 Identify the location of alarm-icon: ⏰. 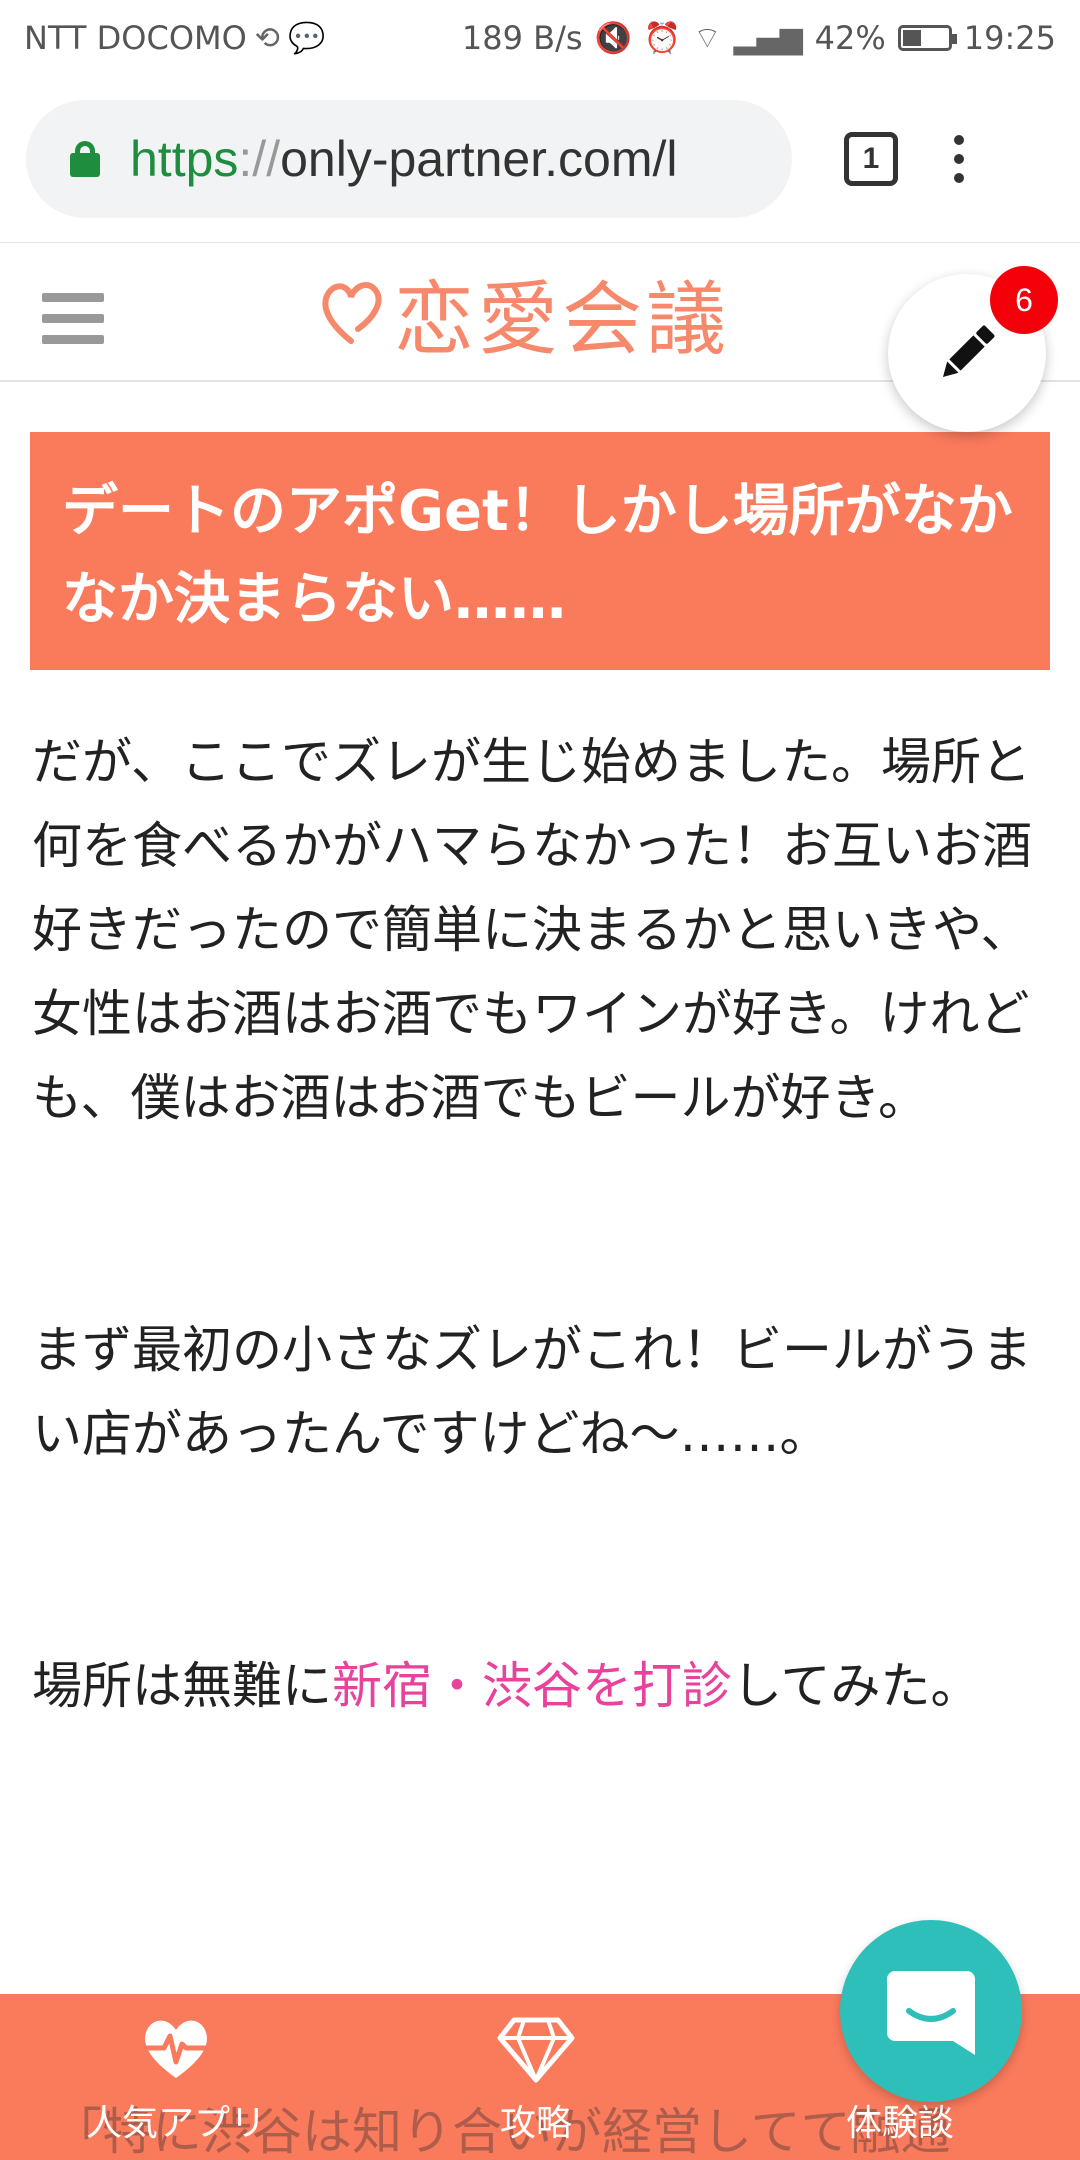
(662, 38).